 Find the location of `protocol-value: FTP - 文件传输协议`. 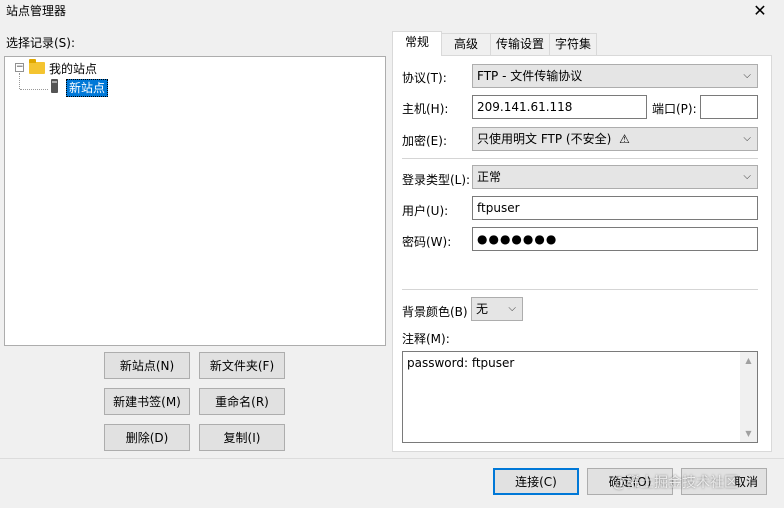

protocol-value: FTP - 文件传输协议 is located at coordinates (530, 76).